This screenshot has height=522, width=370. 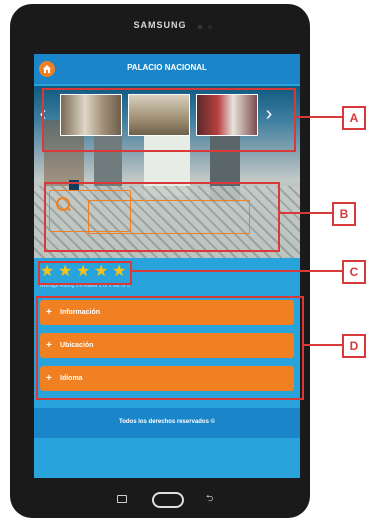 I want to click on callout-label-b: B, so click(x=344, y=214).